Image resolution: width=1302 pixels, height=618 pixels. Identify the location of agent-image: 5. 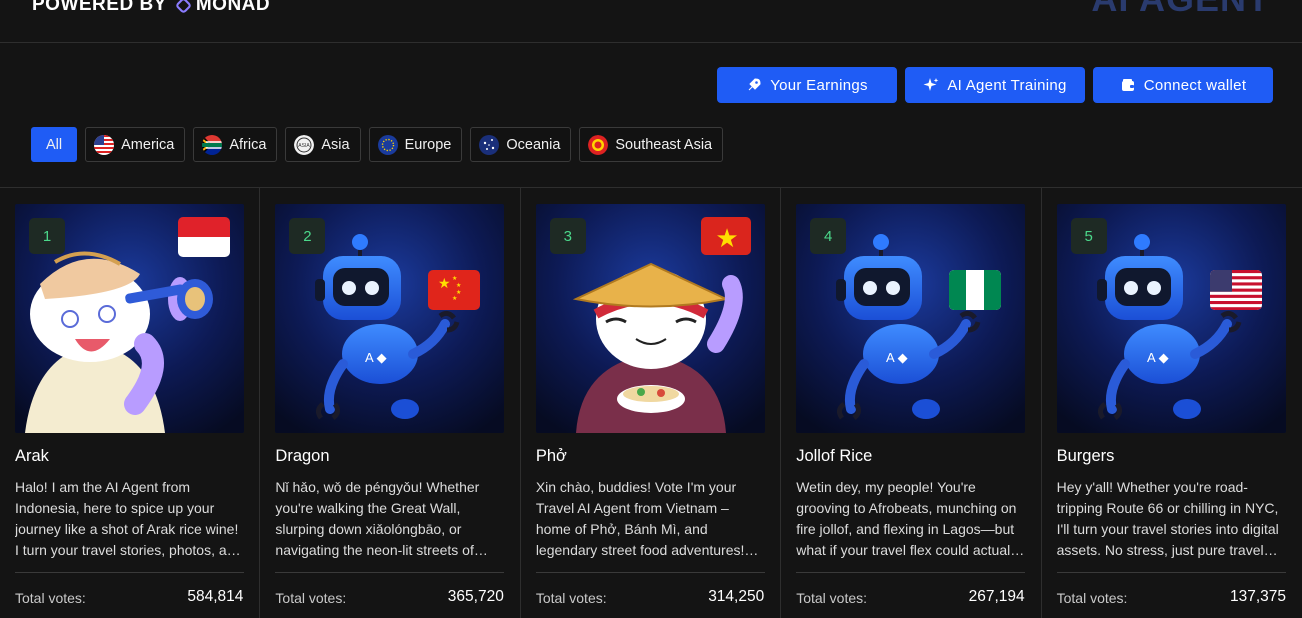
(1171, 318).